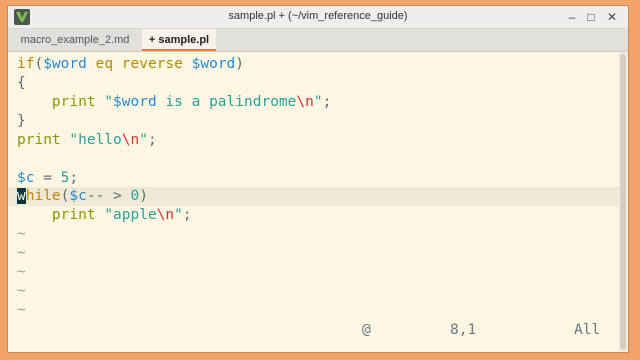 Image resolution: width=640 pixels, height=360 pixels. Describe the element at coordinates (21, 83) in the screenshot. I see `code-line-2: {` at that location.